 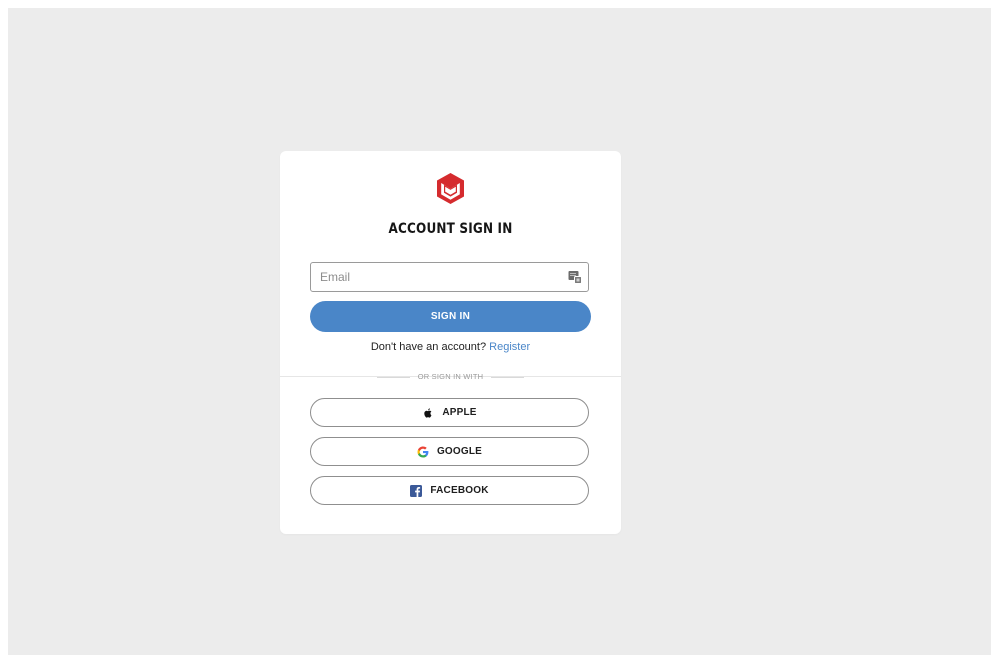 I want to click on google-icon, so click(x=423, y=451).